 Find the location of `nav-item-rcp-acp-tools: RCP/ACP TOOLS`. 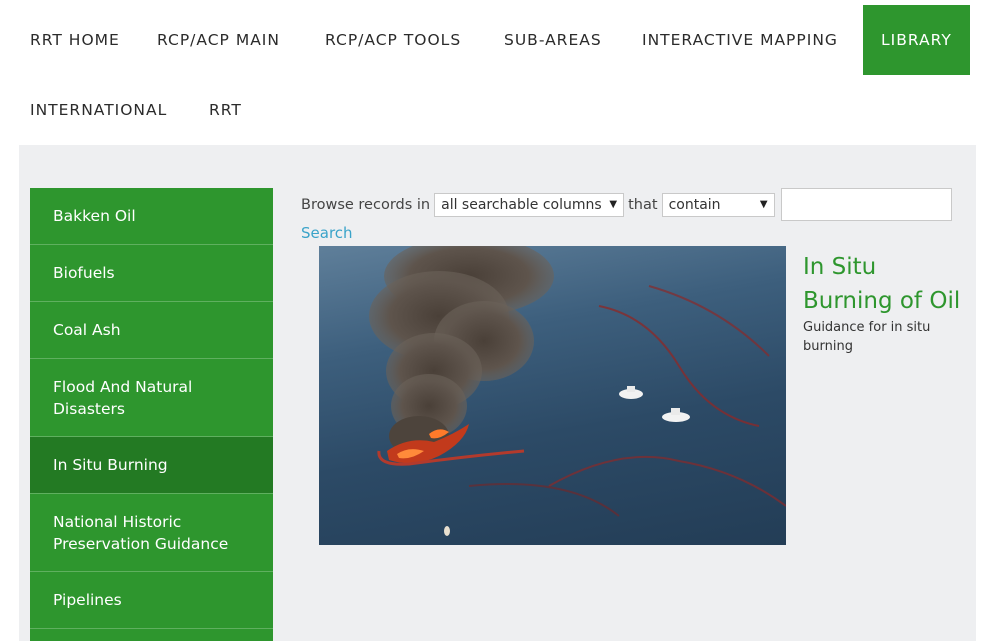

nav-item-rcp-acp-tools: RCP/ACP TOOLS is located at coordinates (393, 40).